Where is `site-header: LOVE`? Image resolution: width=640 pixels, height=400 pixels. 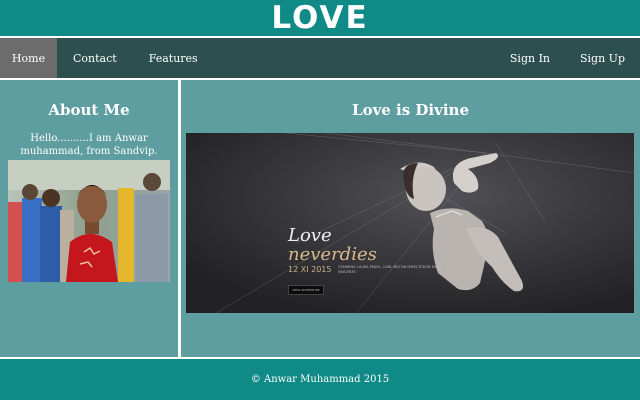 site-header: LOVE is located at coordinates (320, 18).